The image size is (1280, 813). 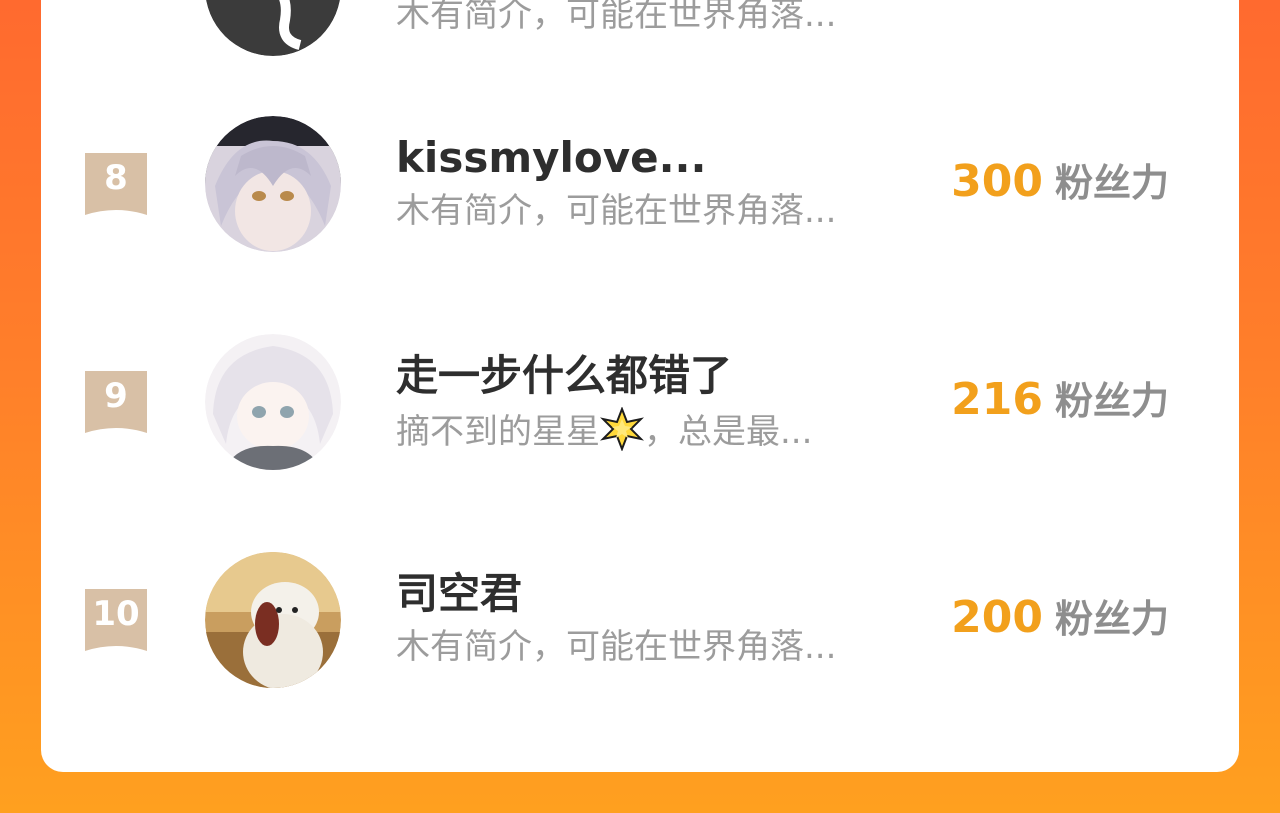 What do you see at coordinates (997, 181) in the screenshot?
I see `fans-count: 300` at bounding box center [997, 181].